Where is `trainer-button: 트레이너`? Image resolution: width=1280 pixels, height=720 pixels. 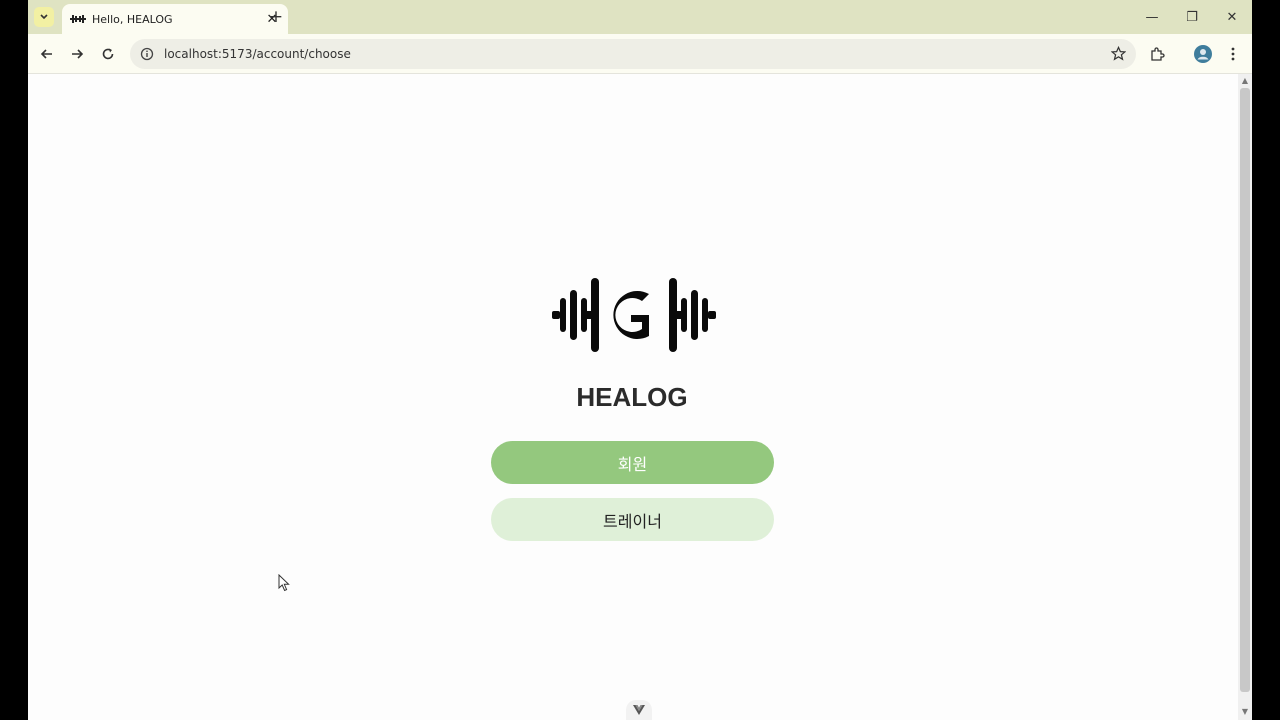 trainer-button: 트레이너 is located at coordinates (632, 519).